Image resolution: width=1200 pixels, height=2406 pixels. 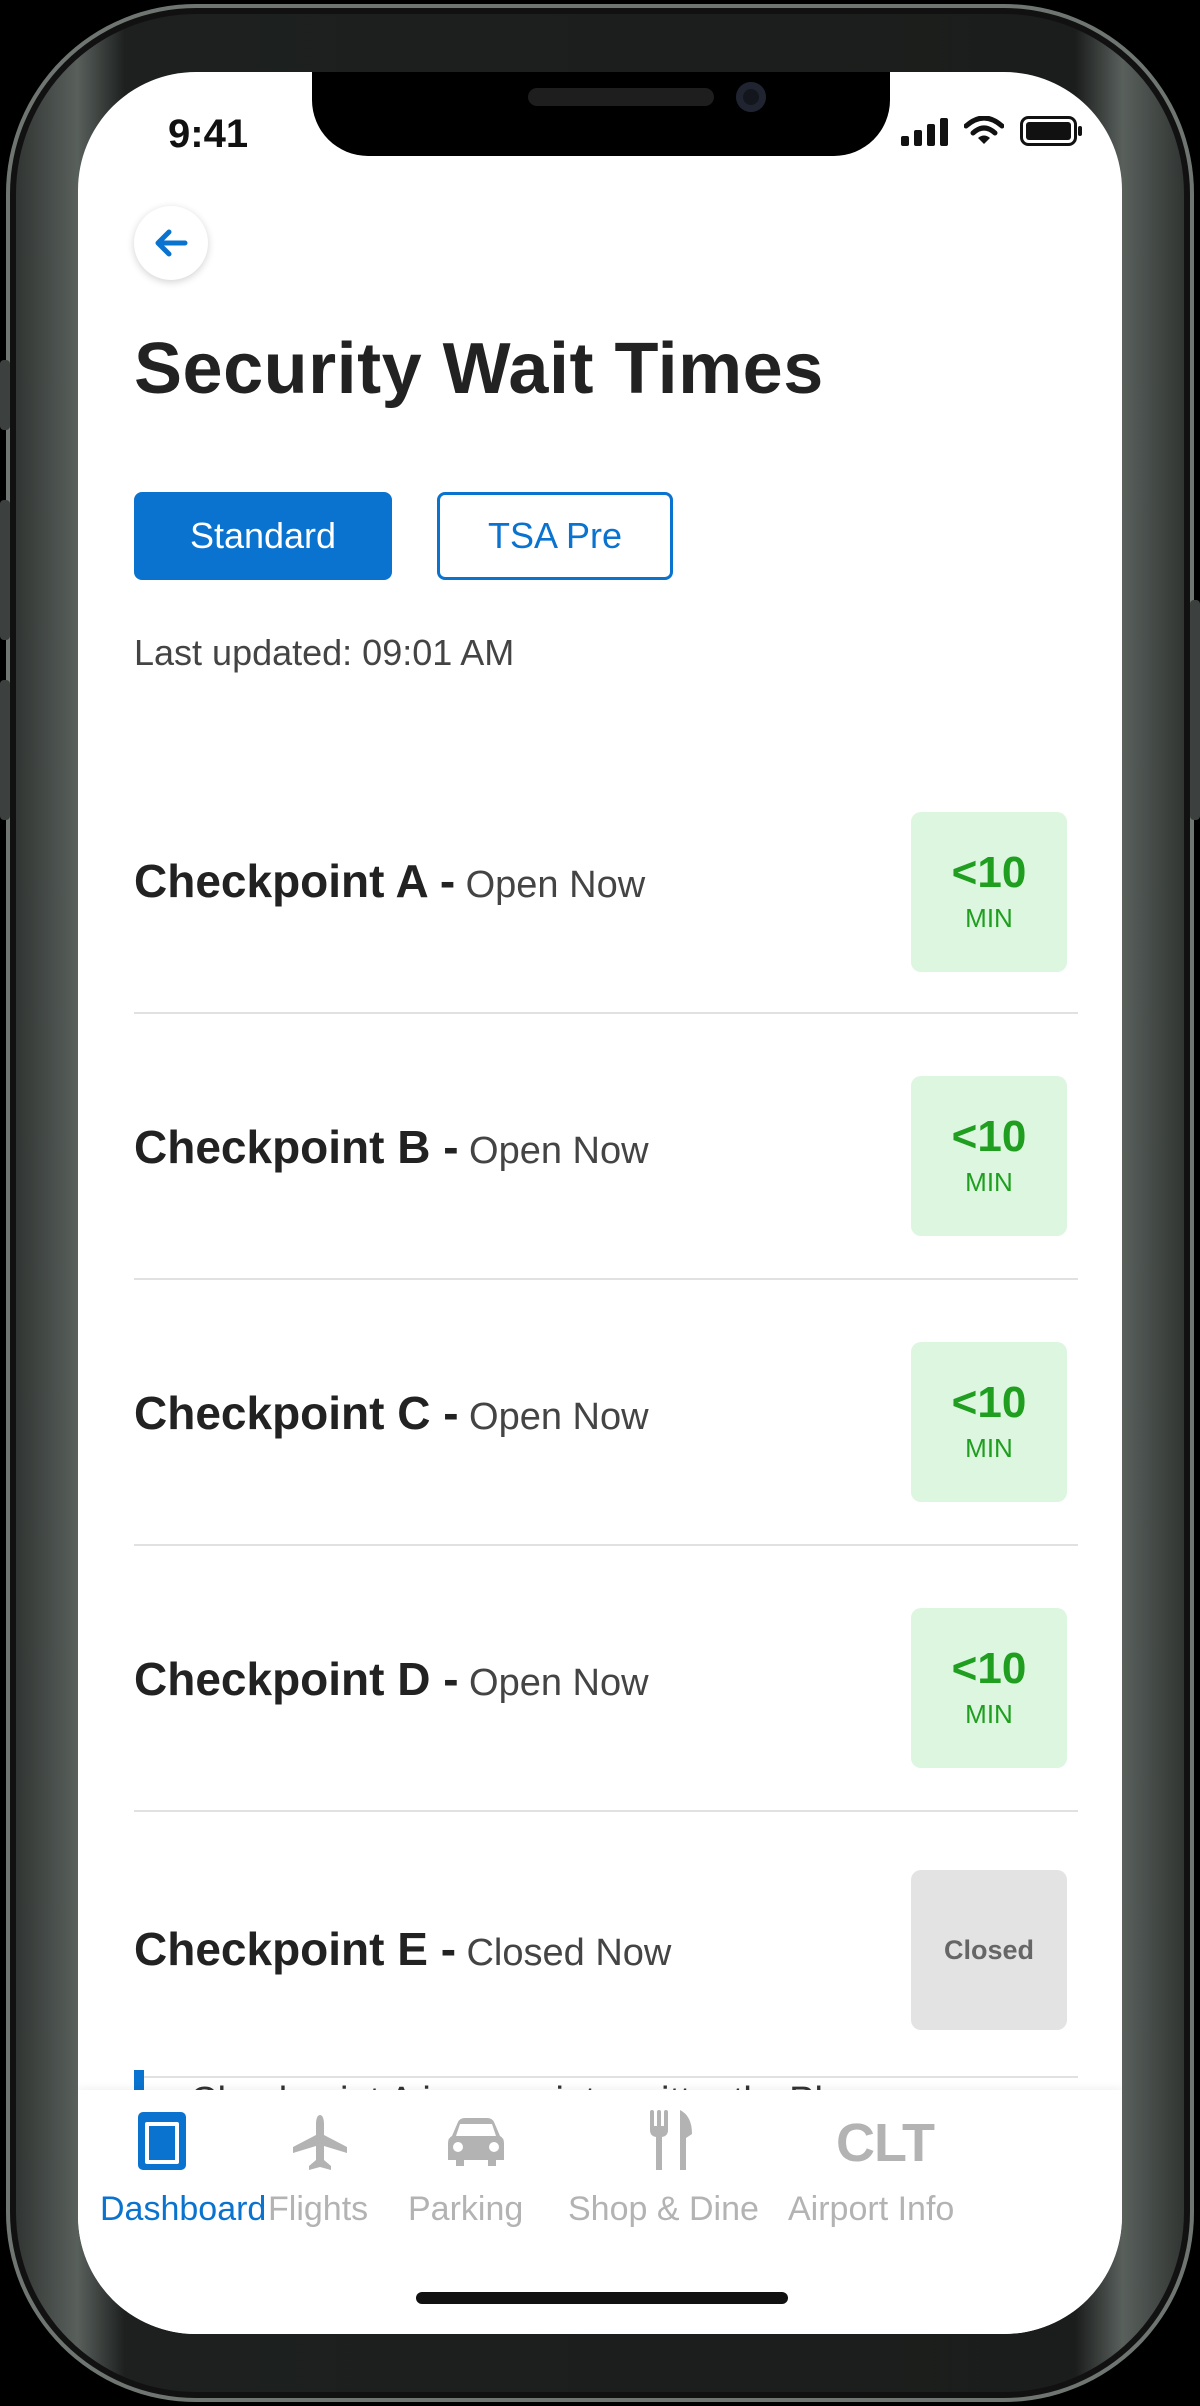 I want to click on tab-flights: Flights, so click(x=323, y=2170).